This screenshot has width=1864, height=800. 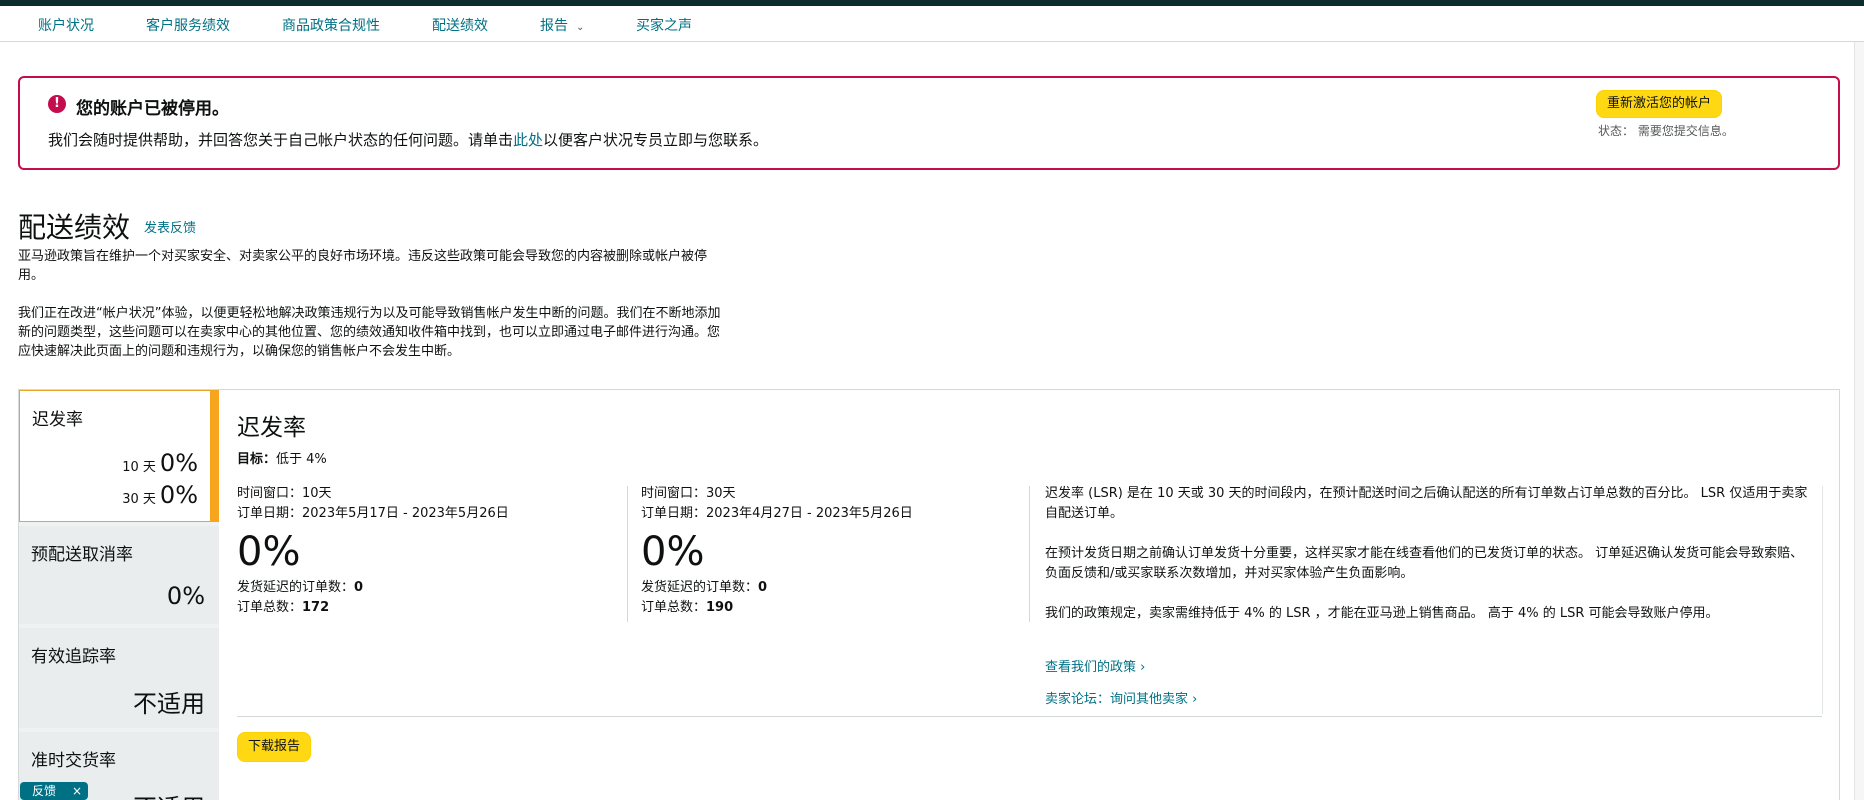 What do you see at coordinates (331, 25) in the screenshot?
I see `nav-product-policy: 商品政策合规性` at bounding box center [331, 25].